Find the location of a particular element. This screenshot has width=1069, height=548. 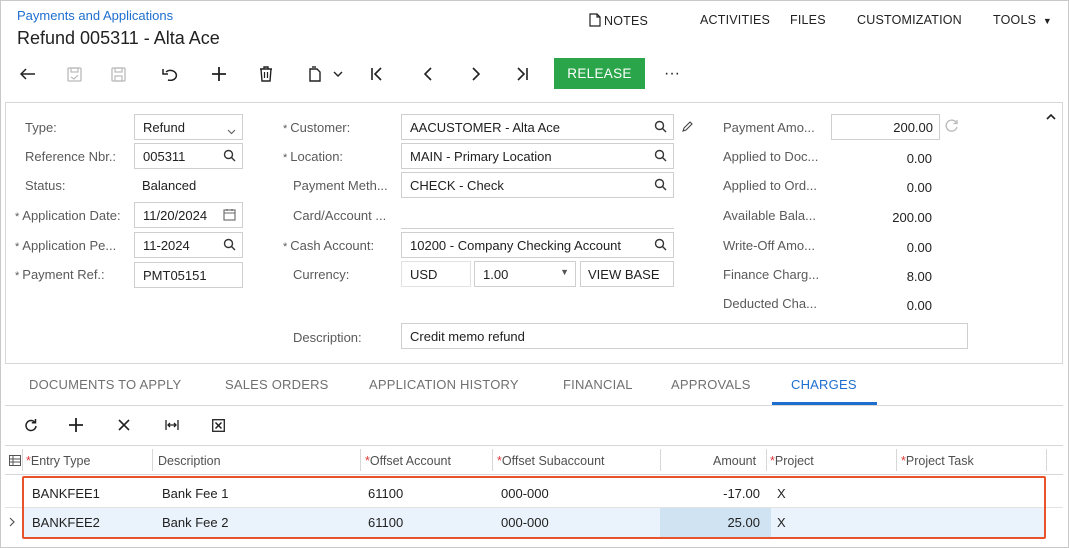

location-value: MAIN - Primary Location is located at coordinates (481, 156).